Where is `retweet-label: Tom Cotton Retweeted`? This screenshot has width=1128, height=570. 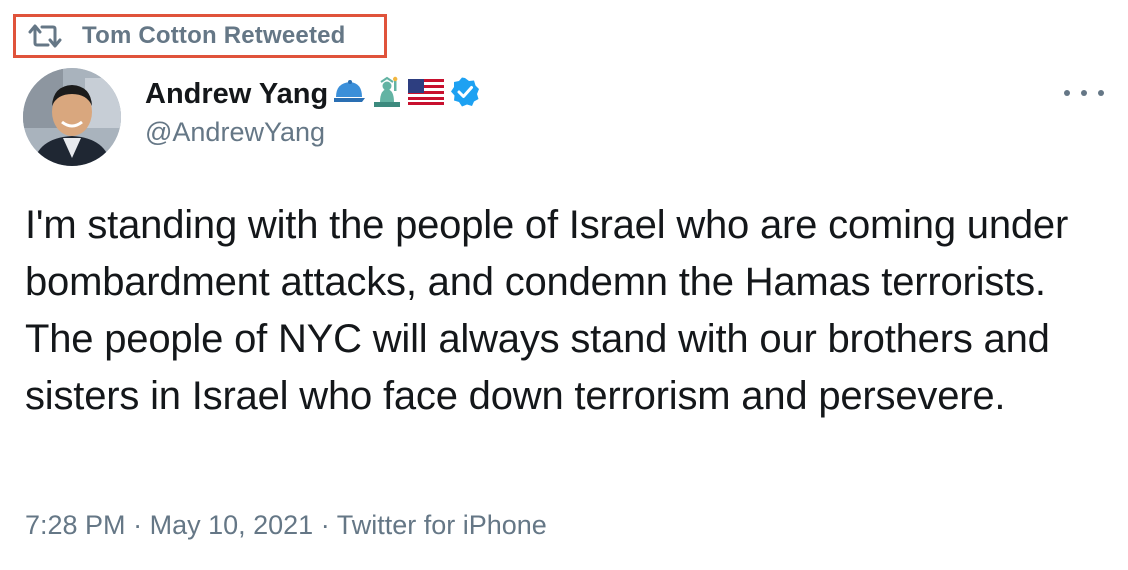
retweet-label: Tom Cotton Retweeted is located at coordinates (214, 36).